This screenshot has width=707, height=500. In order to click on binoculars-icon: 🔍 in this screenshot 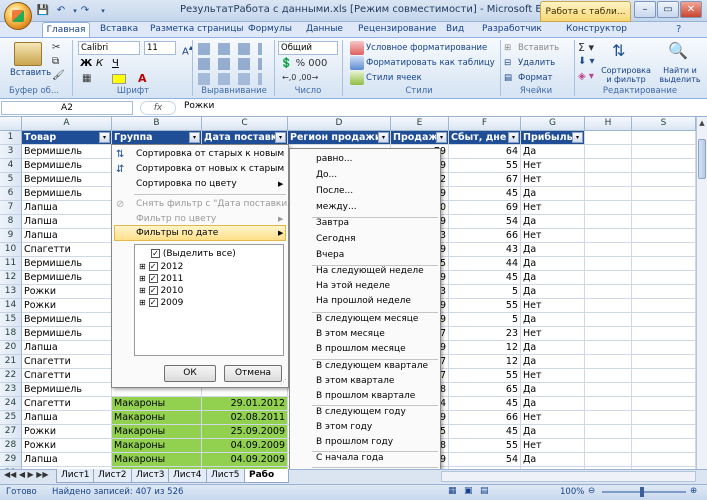, I will do `click(678, 52)`.